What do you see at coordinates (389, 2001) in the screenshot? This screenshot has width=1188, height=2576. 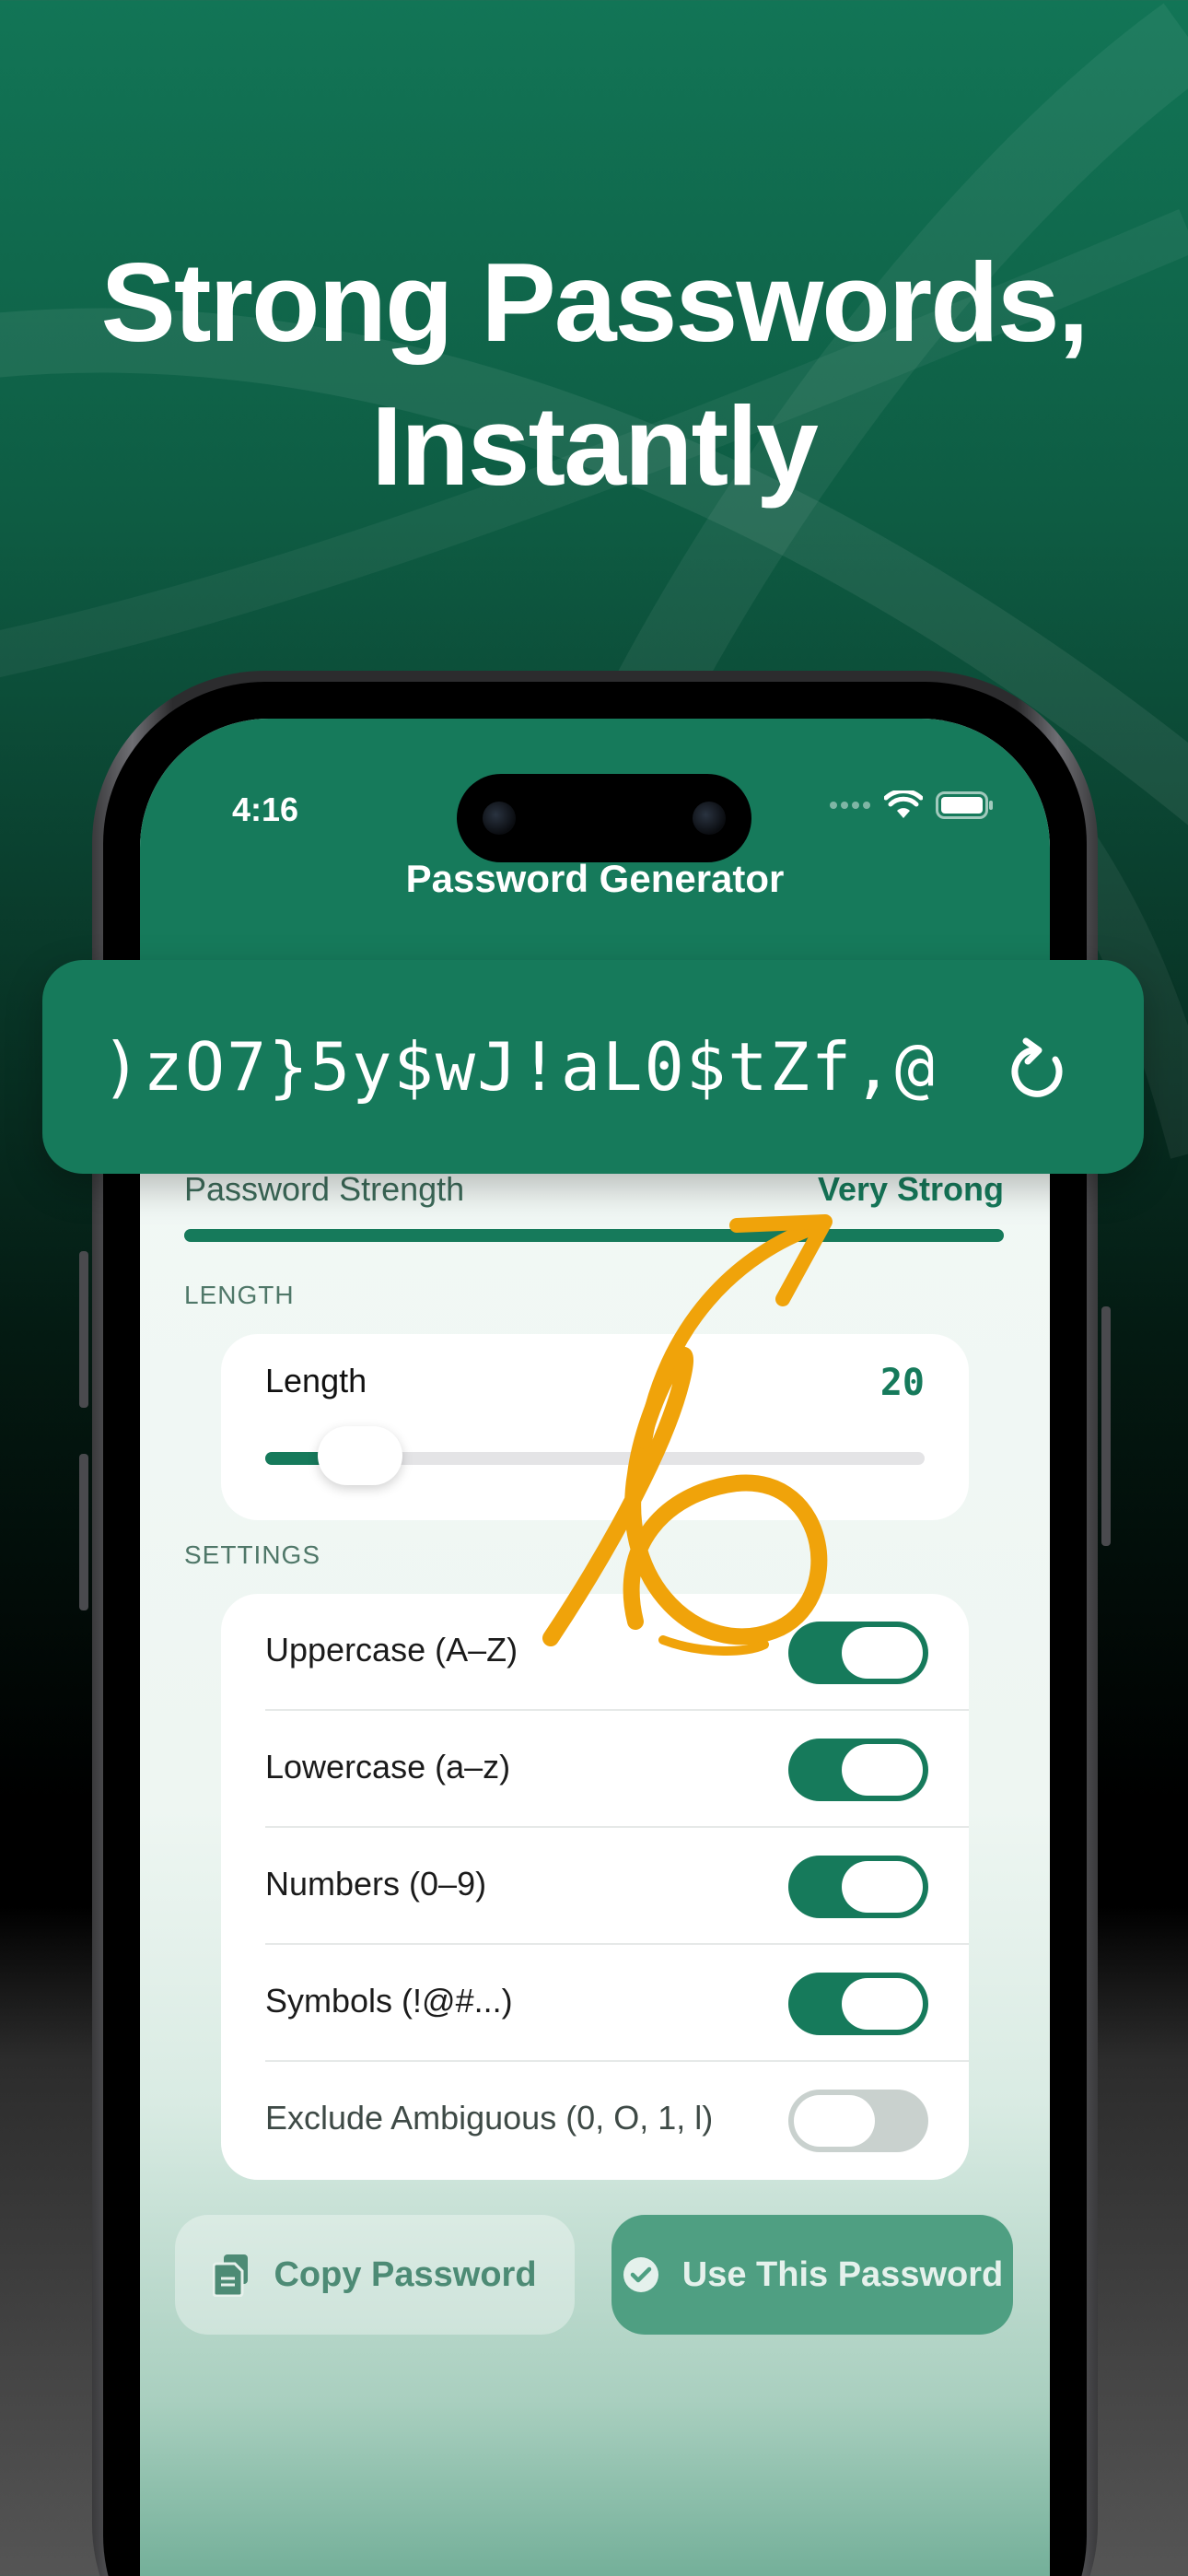 I see `setting-label: Symbols (!@#...)` at bounding box center [389, 2001].